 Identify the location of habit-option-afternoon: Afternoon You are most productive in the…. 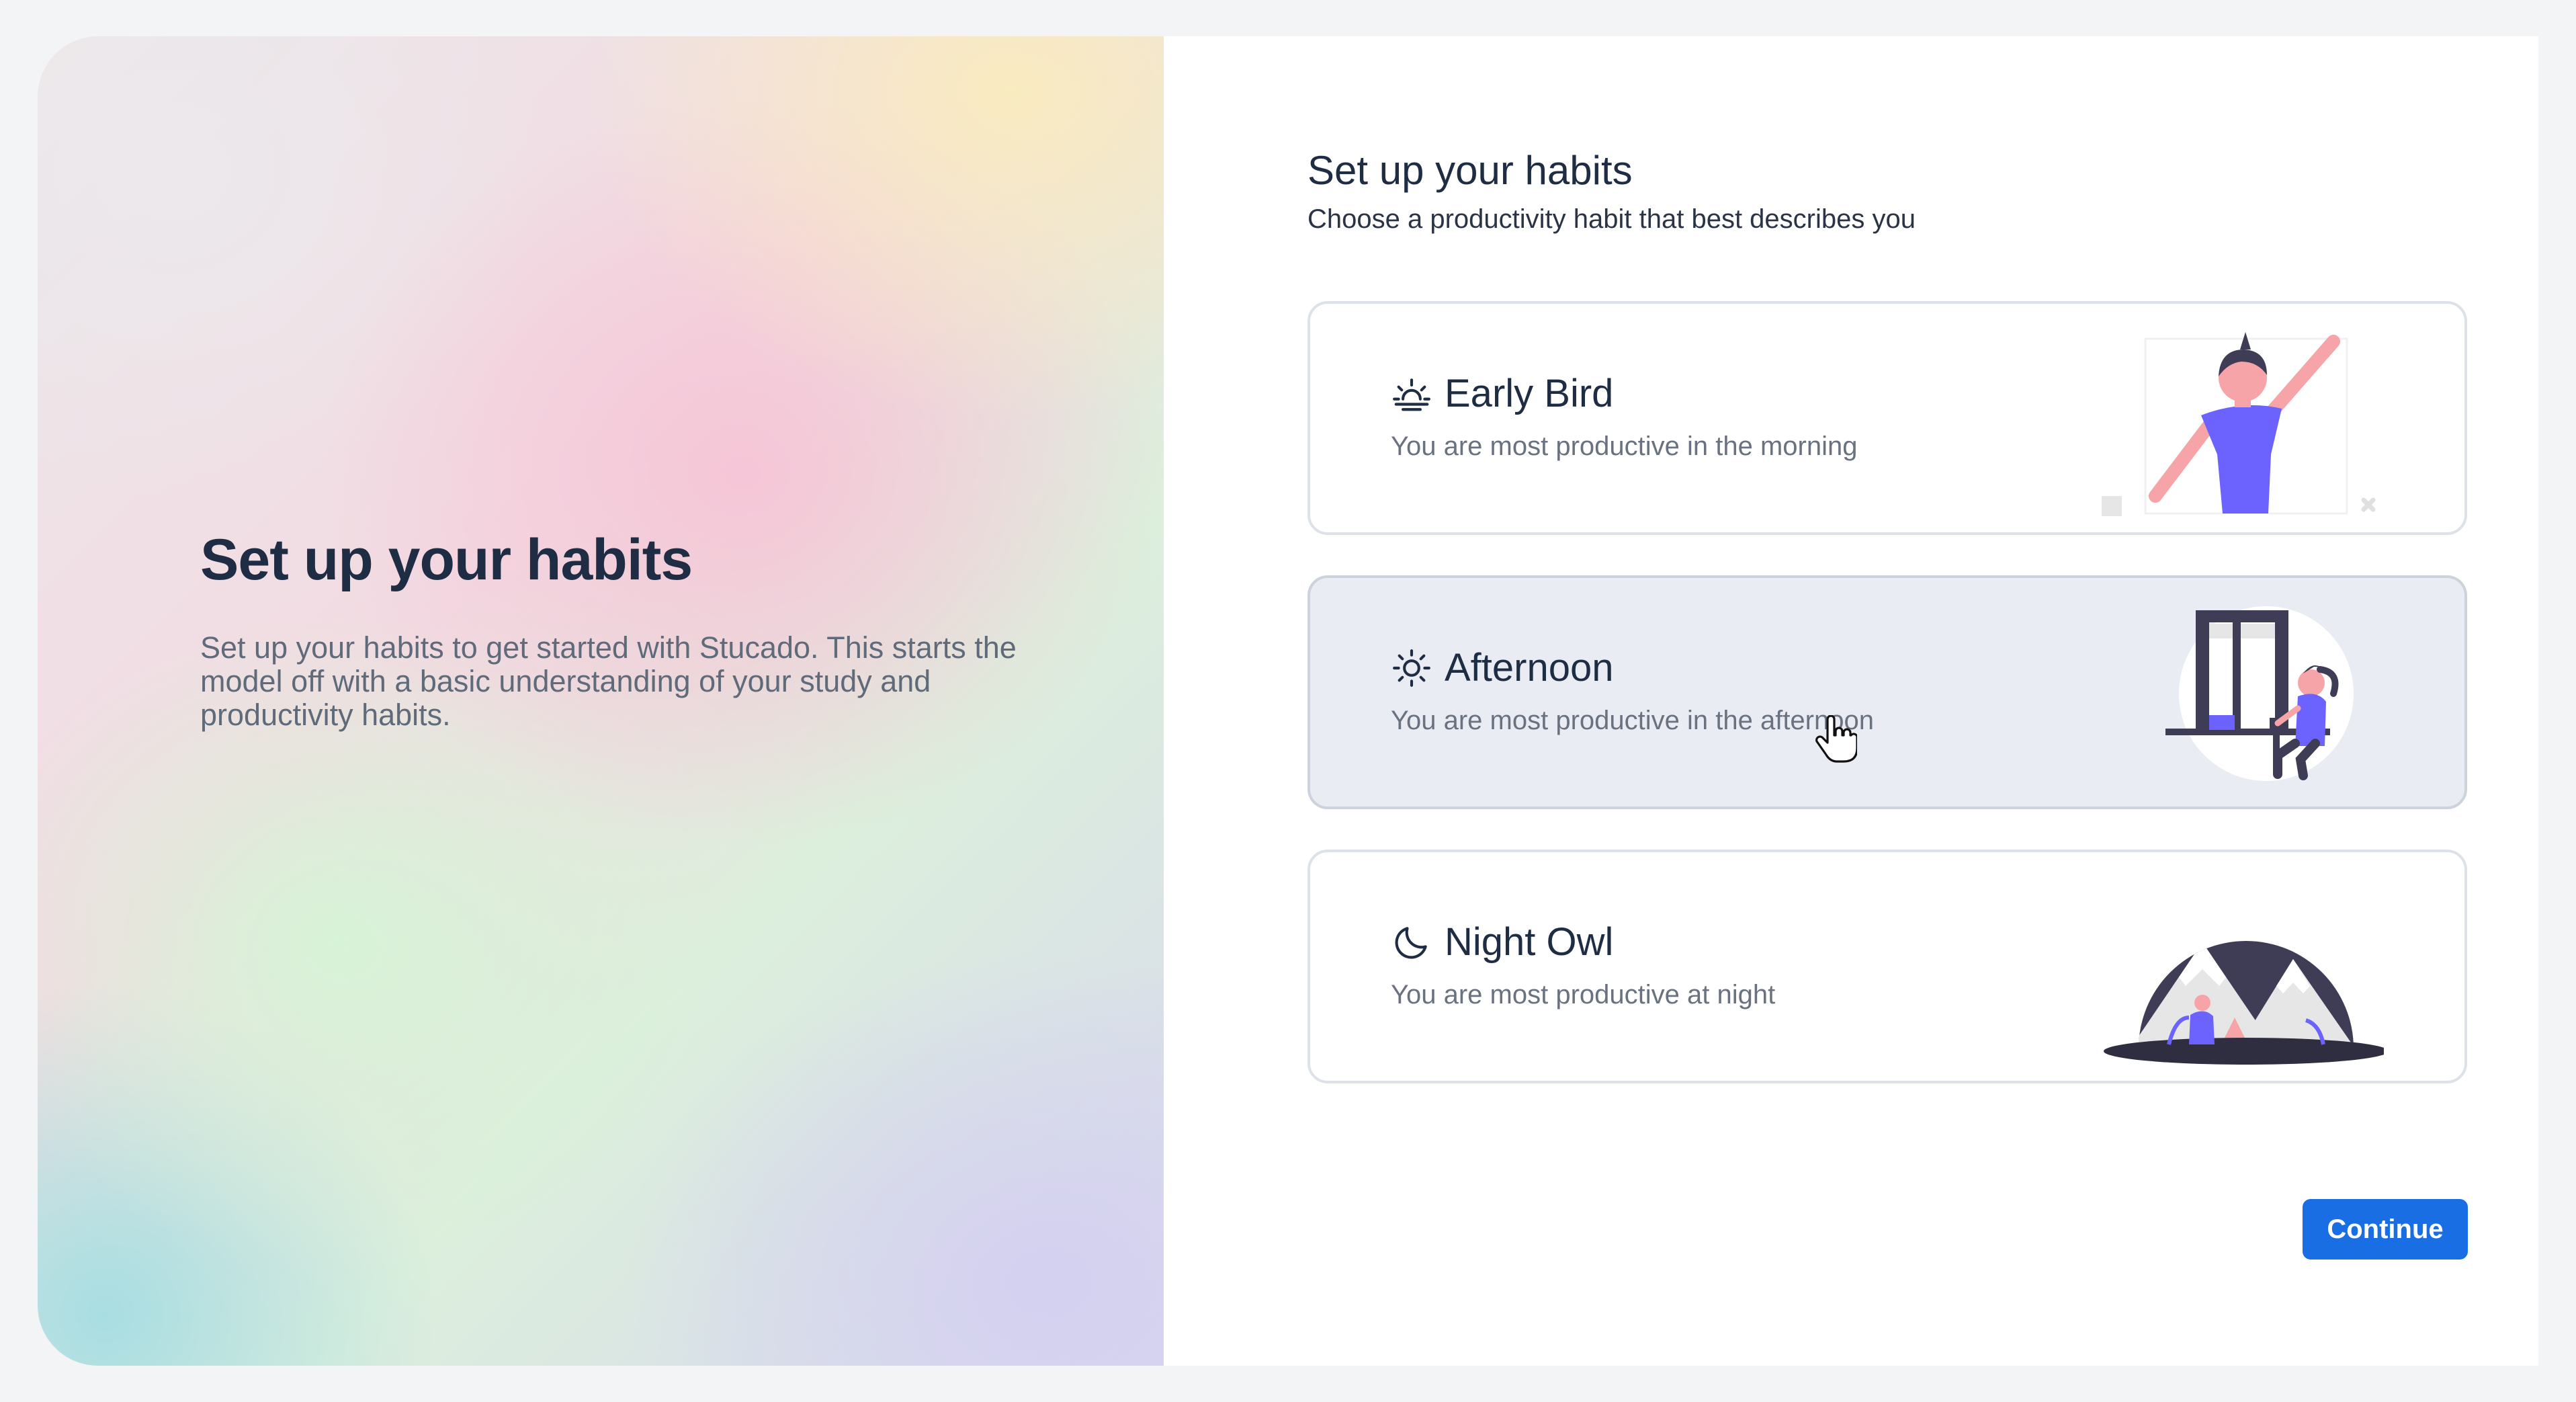
(1887, 692).